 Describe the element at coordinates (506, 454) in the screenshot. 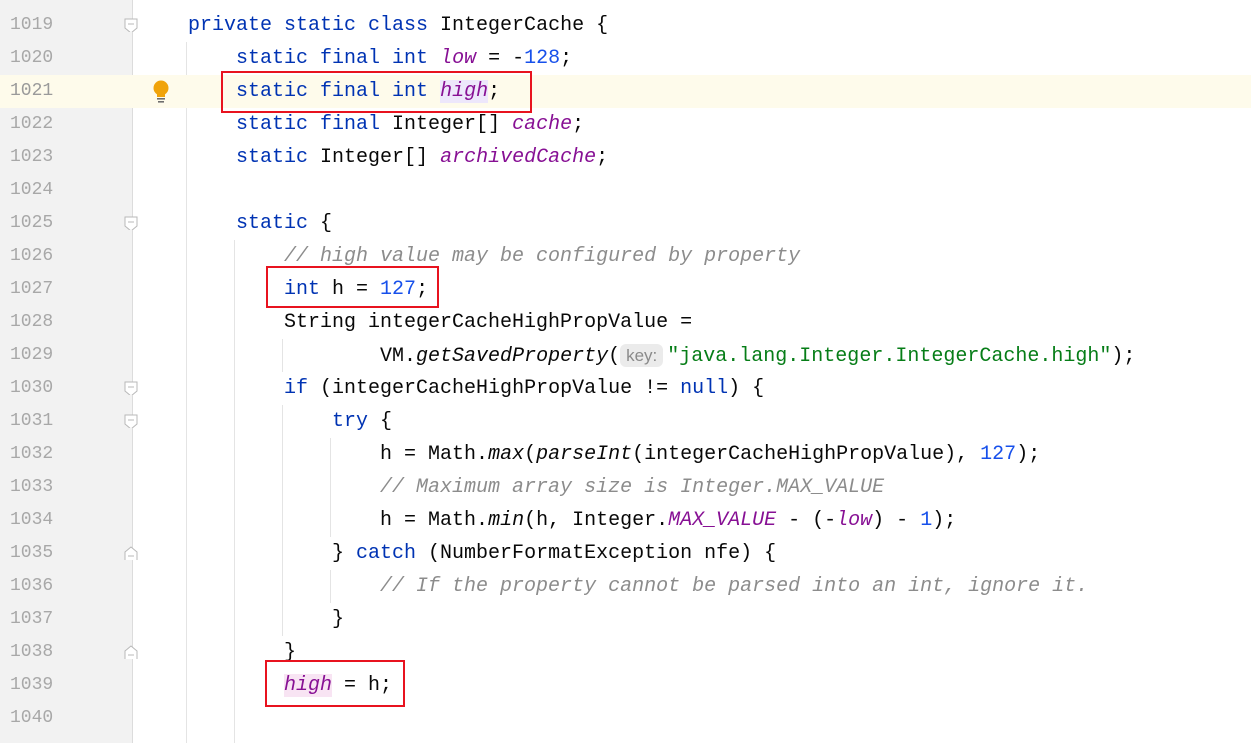

I see `code-token: max` at that location.